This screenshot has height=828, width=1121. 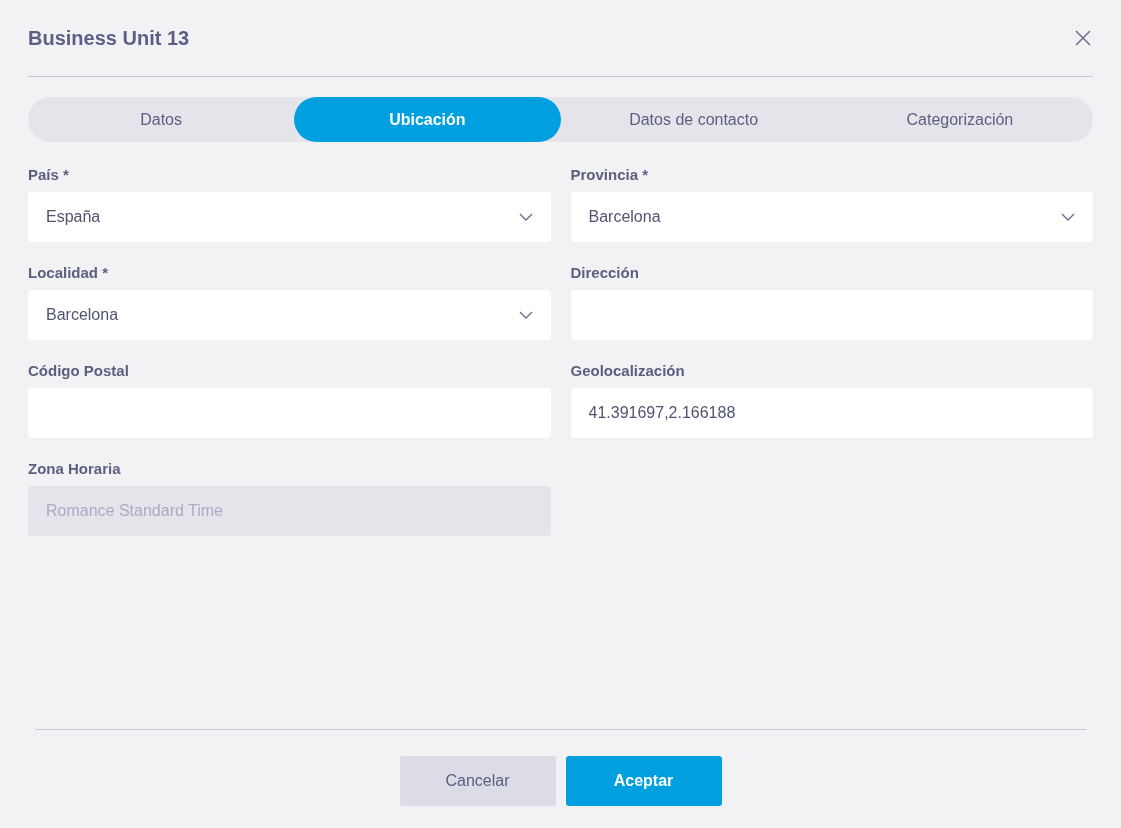 I want to click on accept-button: Aceptar, so click(x=643, y=781).